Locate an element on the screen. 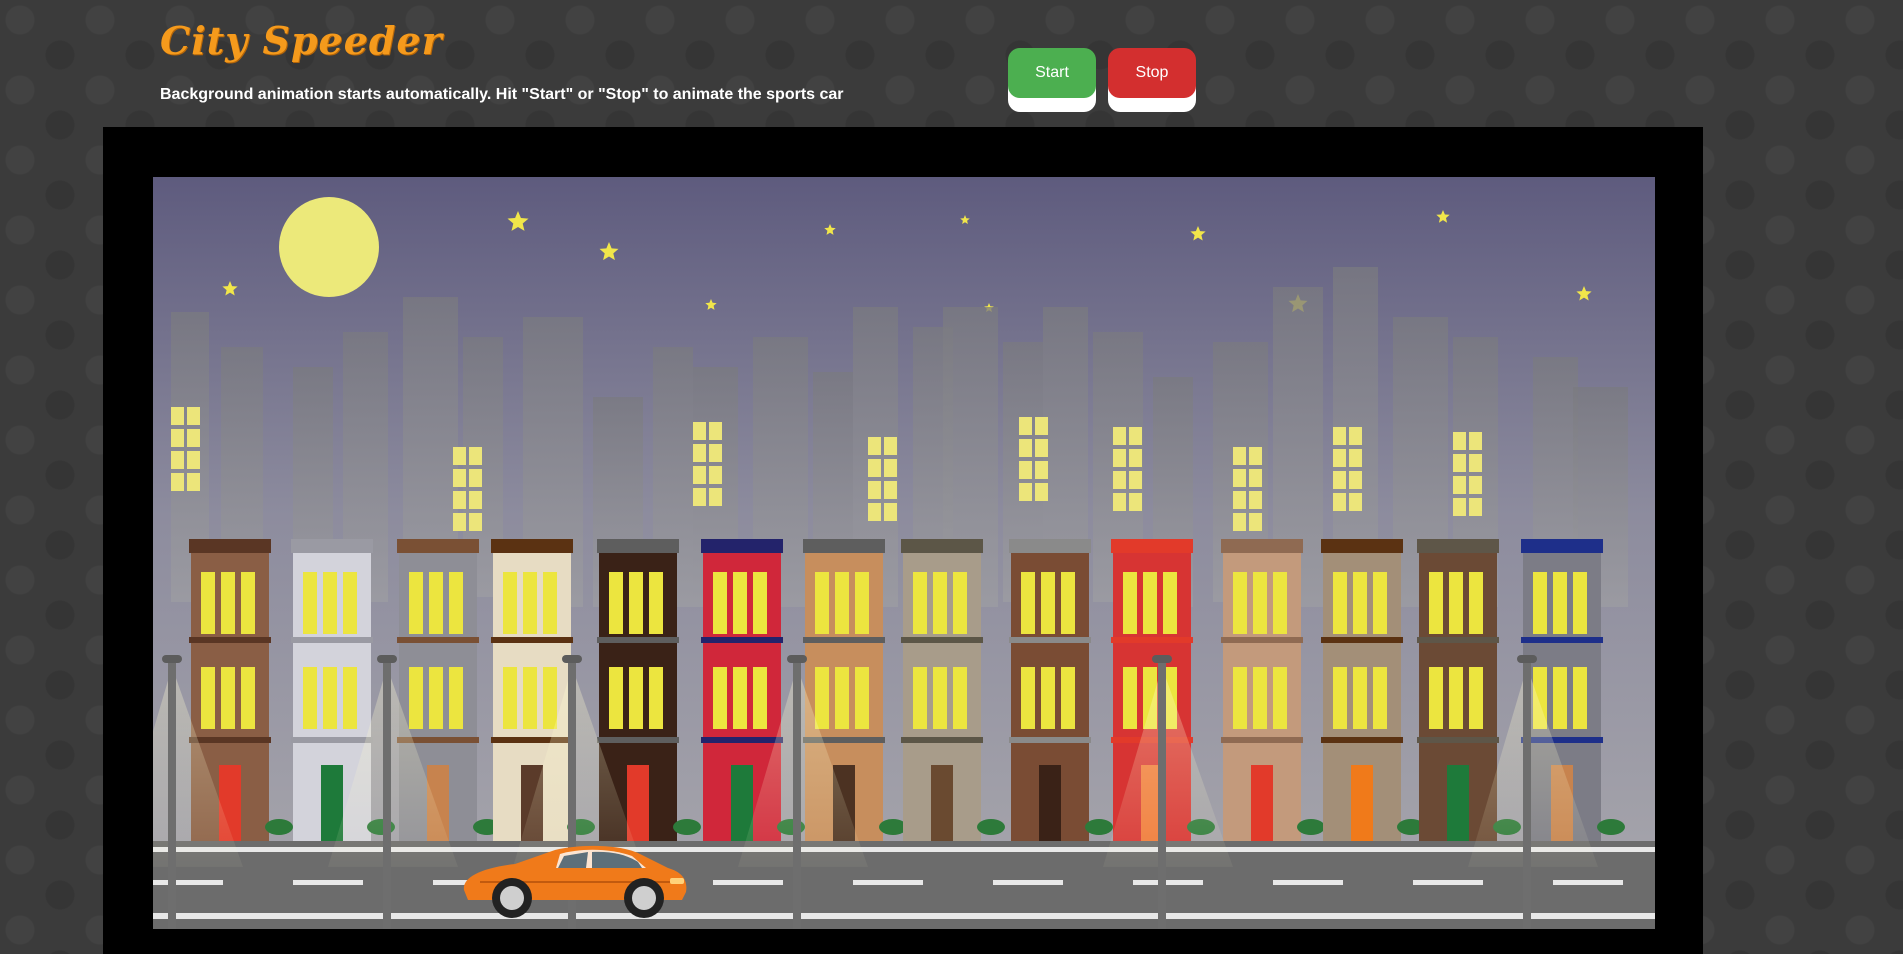  stop-button: Stop is located at coordinates (1152, 73).